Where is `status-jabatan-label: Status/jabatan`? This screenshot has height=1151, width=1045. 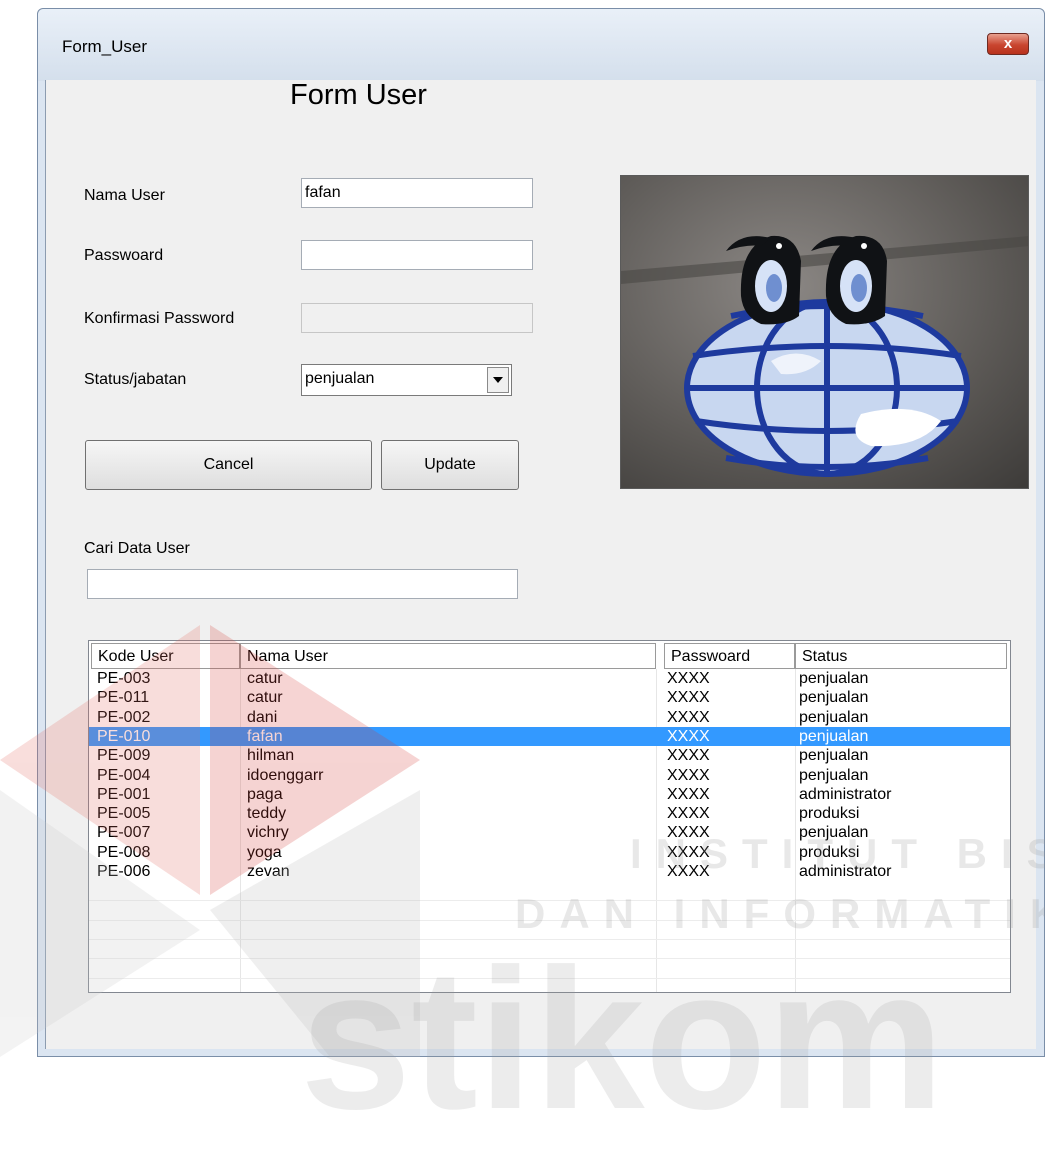 status-jabatan-label: Status/jabatan is located at coordinates (135, 379).